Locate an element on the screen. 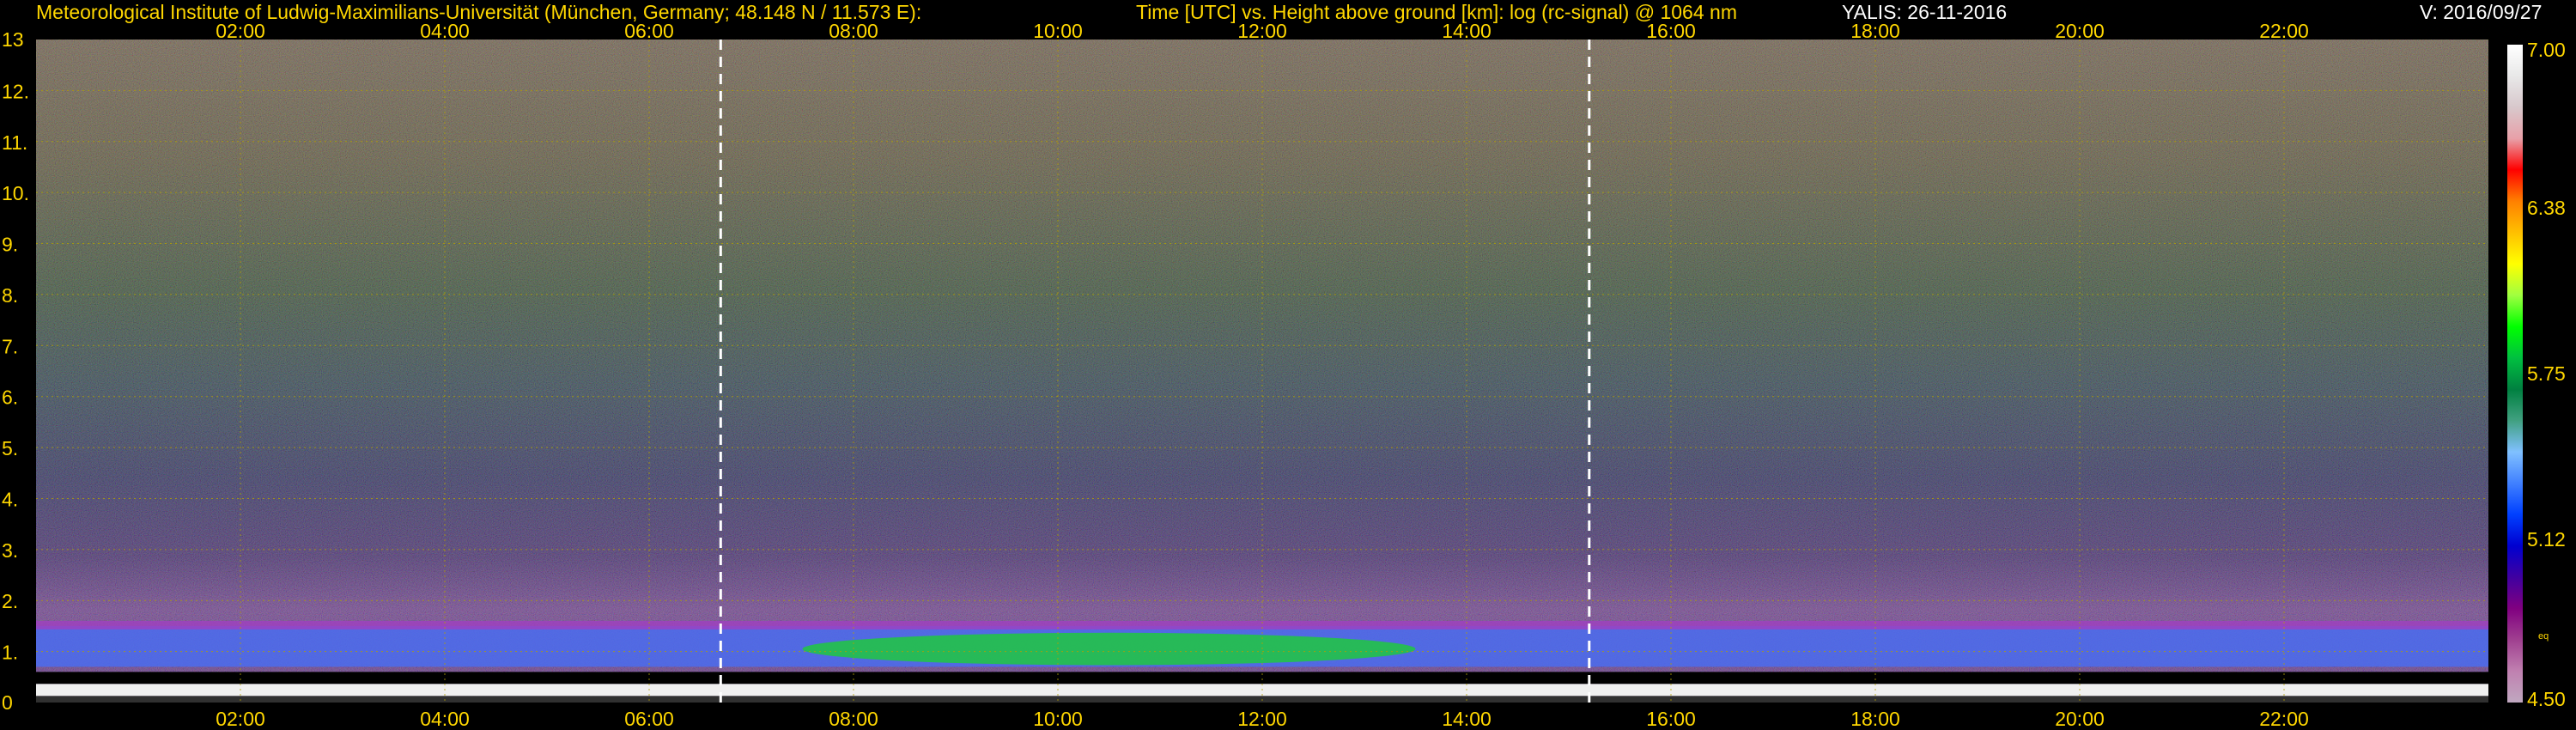 The image size is (2576, 730). y-tick-label: 12. is located at coordinates (15, 91).